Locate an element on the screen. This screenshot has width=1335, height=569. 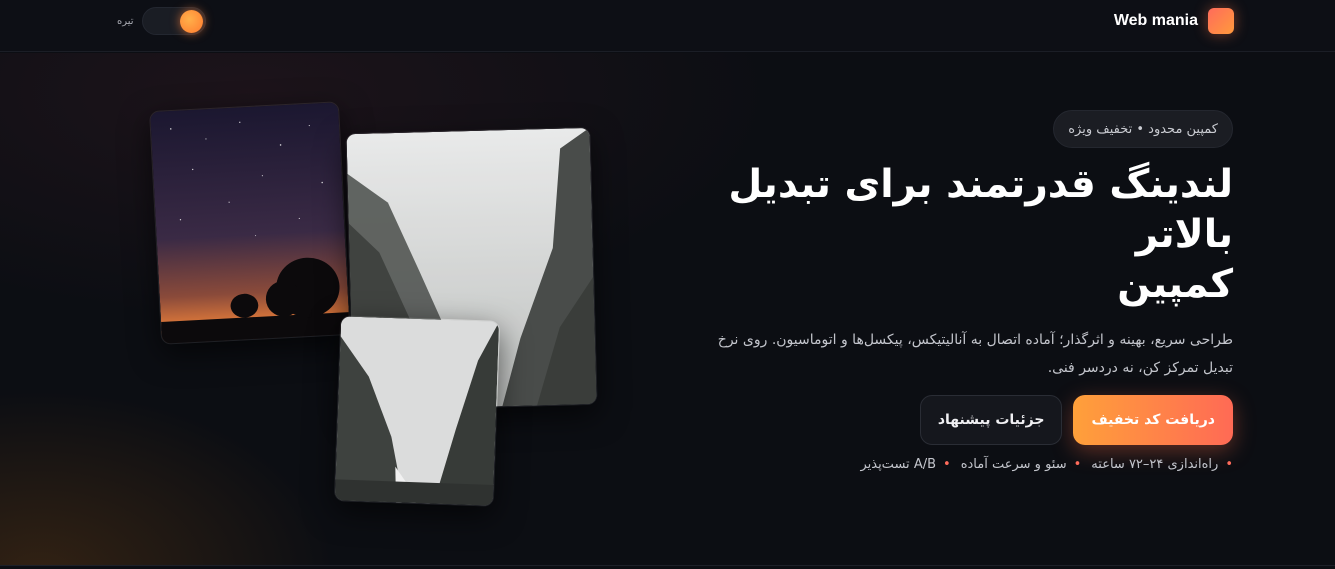
foggy-waterfall-image is located at coordinates (417, 411).